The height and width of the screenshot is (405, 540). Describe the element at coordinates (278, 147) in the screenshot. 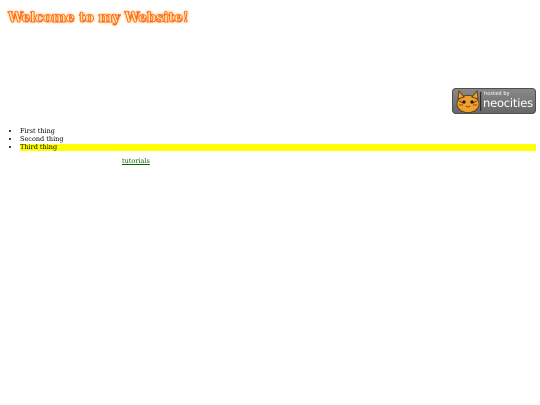

I see `list-item-highlighted: Third thing` at that location.